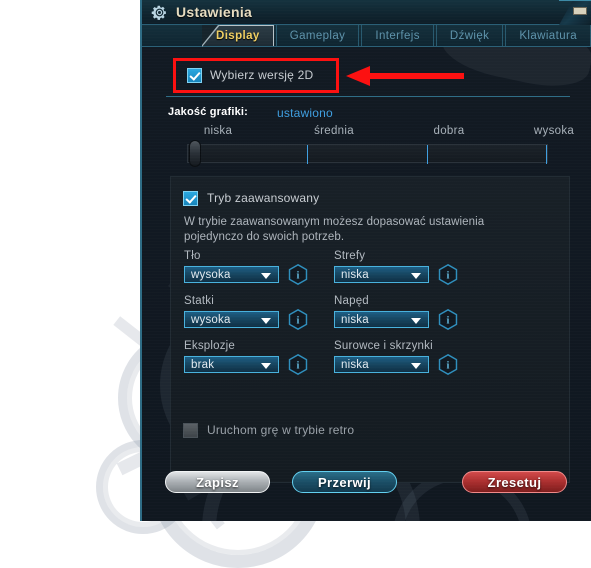  I want to click on section-divider, so click(368, 96).